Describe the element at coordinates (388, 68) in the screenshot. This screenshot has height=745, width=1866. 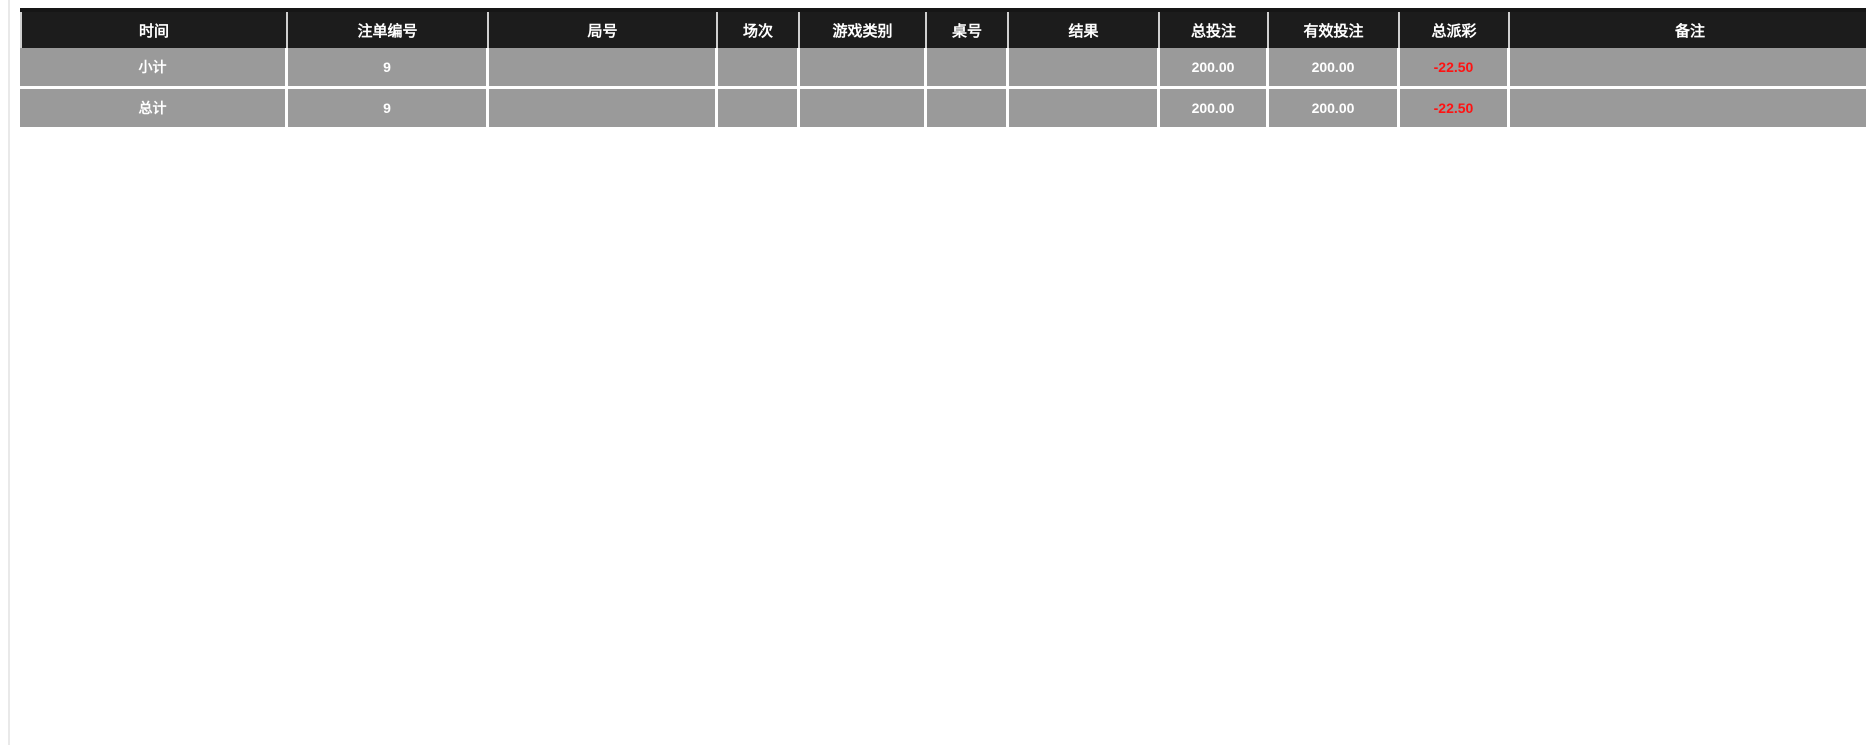
I see `subtotal-count: 9` at that location.